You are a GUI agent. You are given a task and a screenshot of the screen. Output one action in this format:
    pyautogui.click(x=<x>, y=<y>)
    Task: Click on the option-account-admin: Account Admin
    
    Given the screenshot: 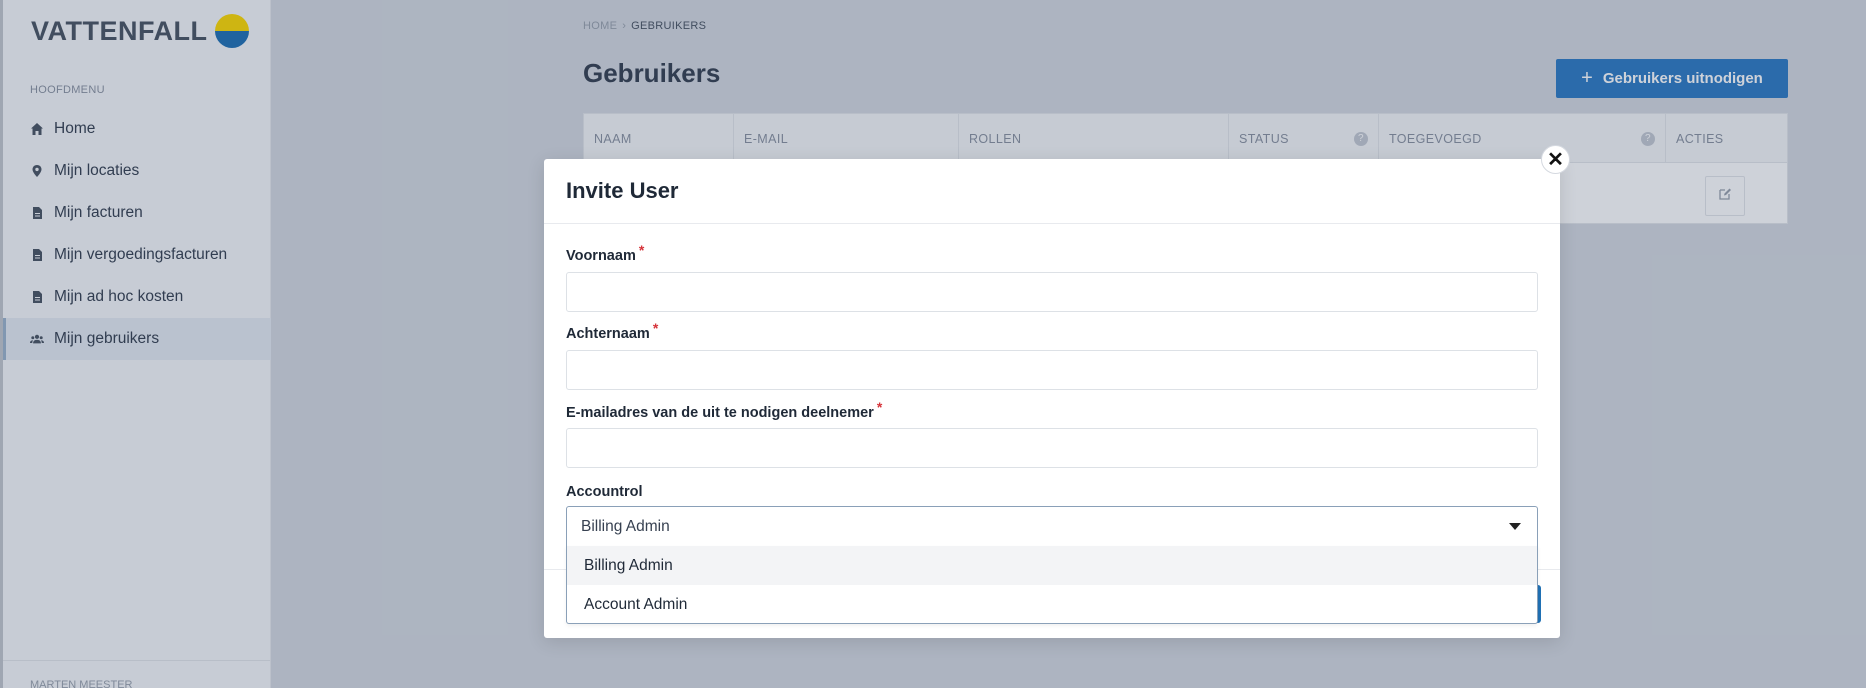 What is the action you would take?
    pyautogui.click(x=1052, y=604)
    